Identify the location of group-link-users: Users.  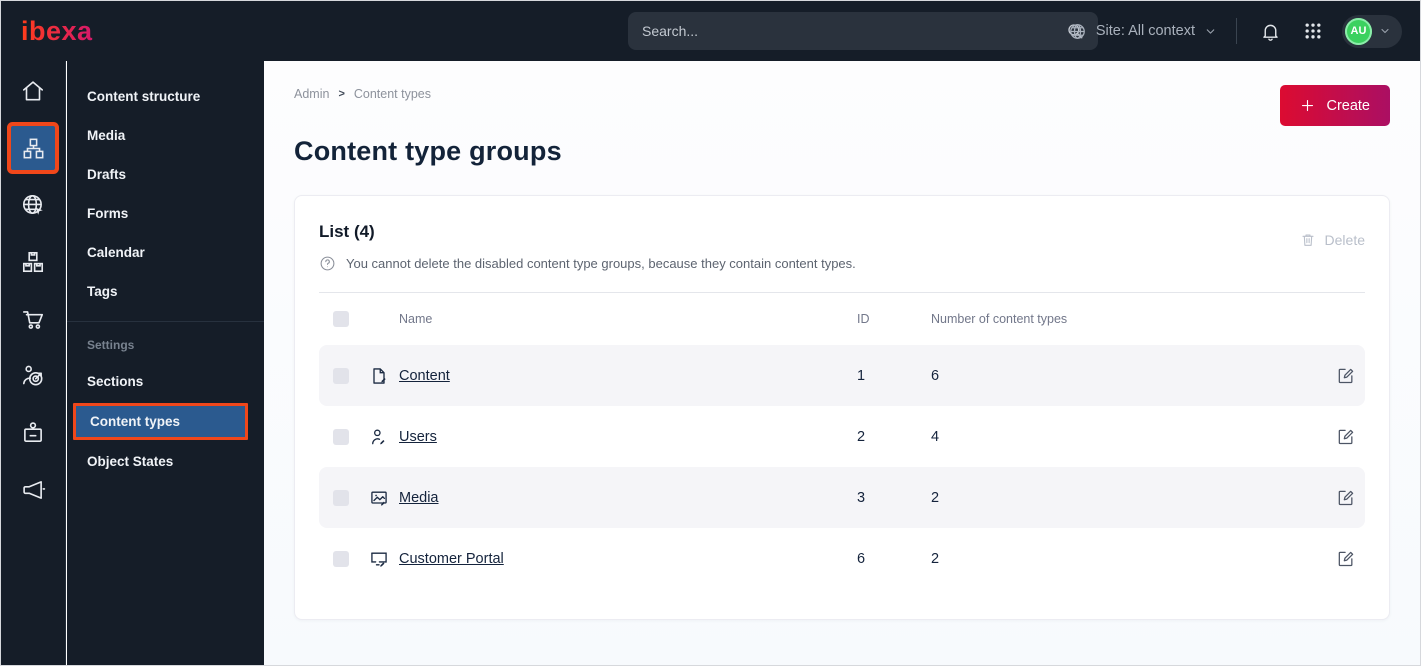
(628, 437).